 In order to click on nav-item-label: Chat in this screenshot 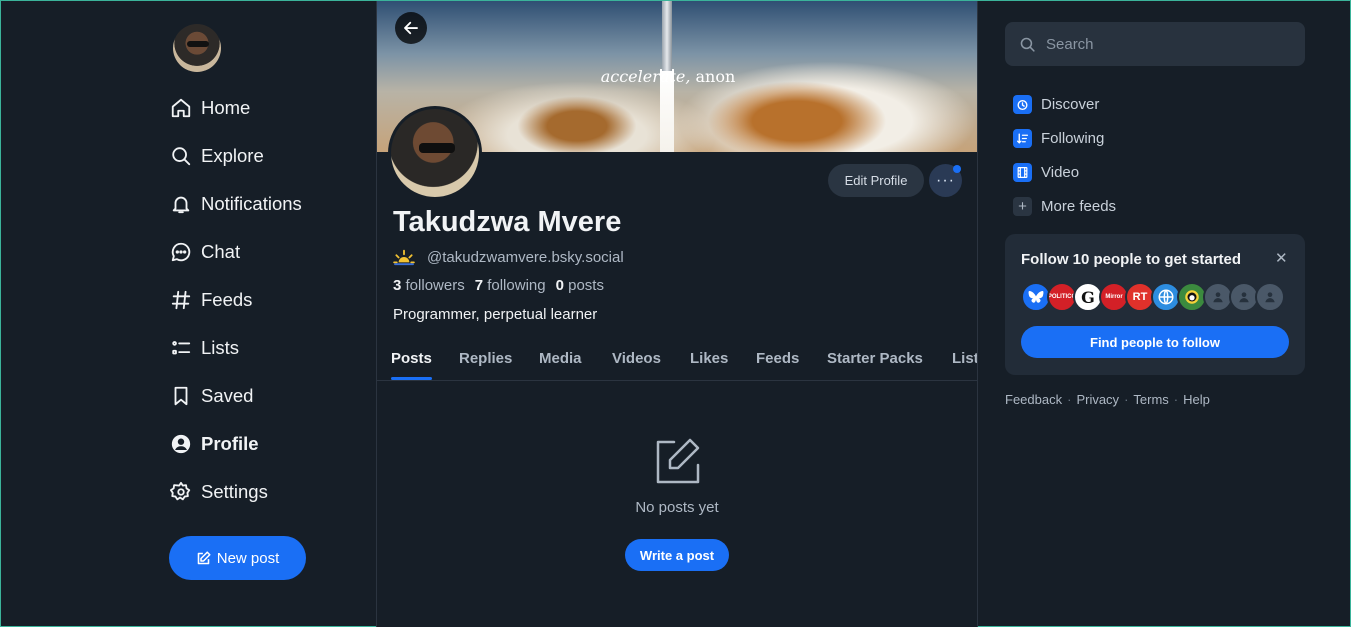, I will do `click(221, 251)`.